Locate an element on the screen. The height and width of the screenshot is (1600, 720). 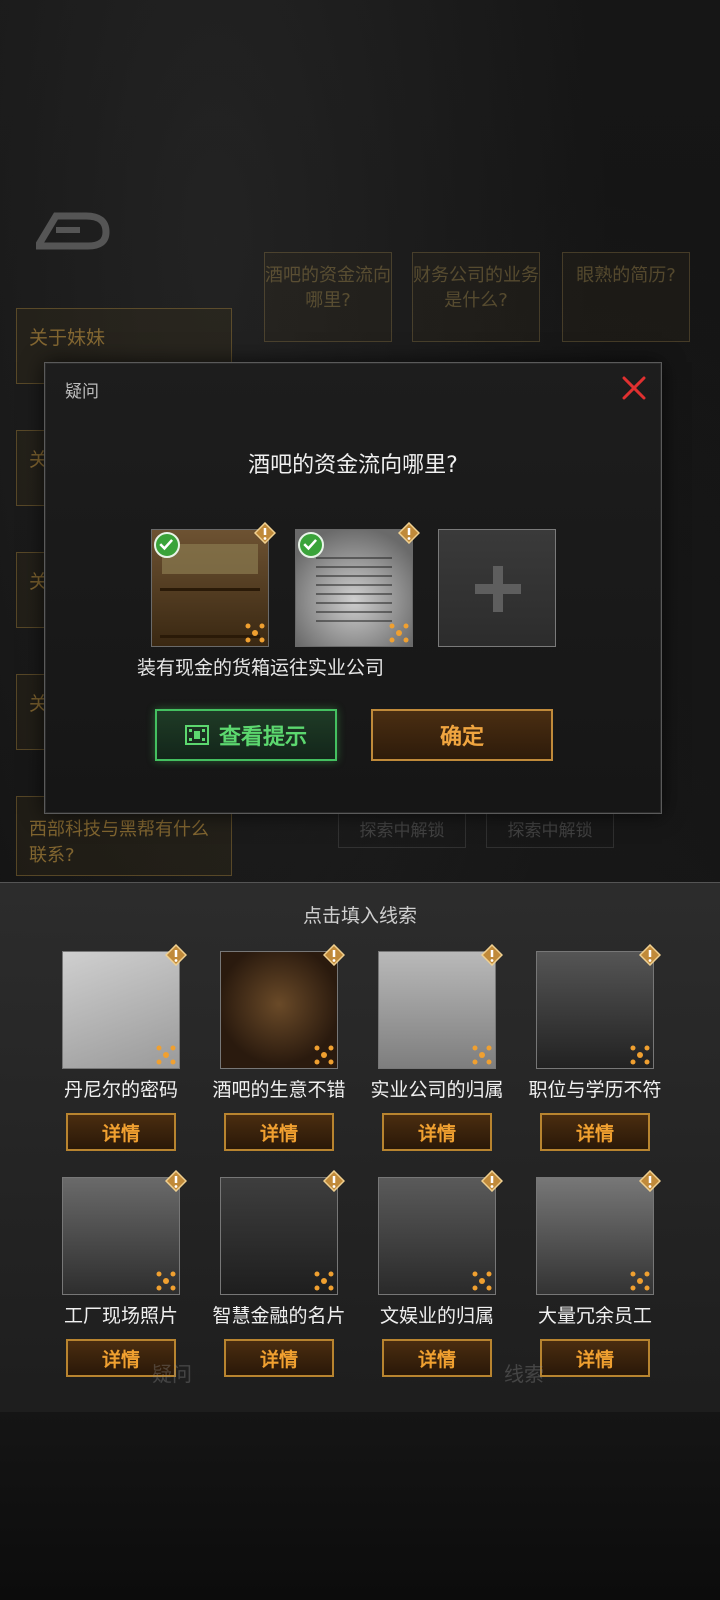
clue-name: 智慧金融的名片 is located at coordinates (279, 1316).